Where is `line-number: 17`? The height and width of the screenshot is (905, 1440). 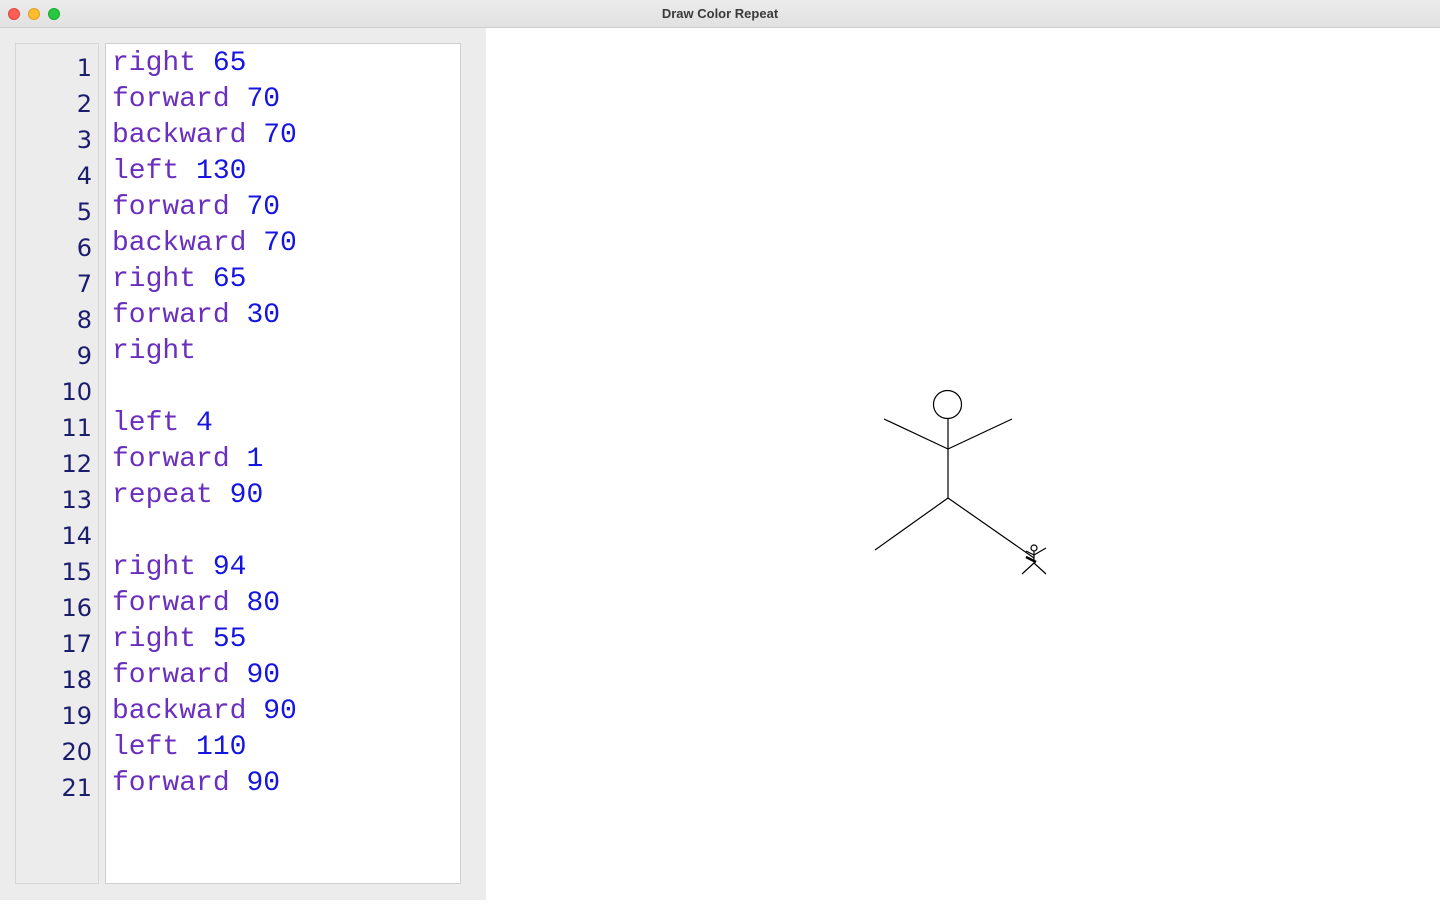 line-number: 17 is located at coordinates (76, 644).